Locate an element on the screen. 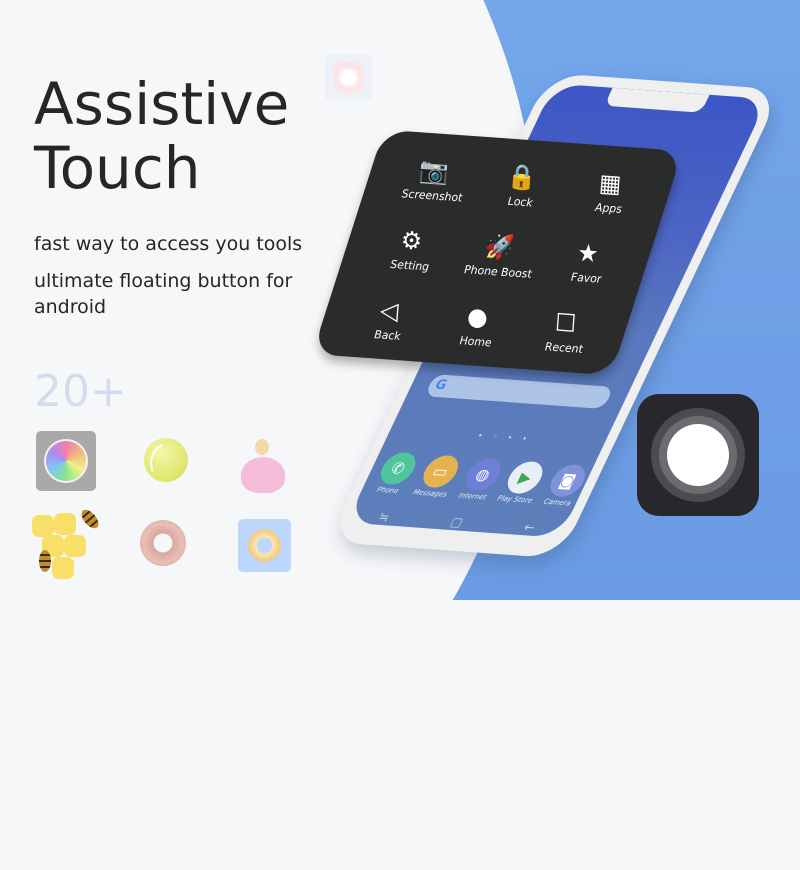  recent-square-icon: ☐ is located at coordinates (566, 322).